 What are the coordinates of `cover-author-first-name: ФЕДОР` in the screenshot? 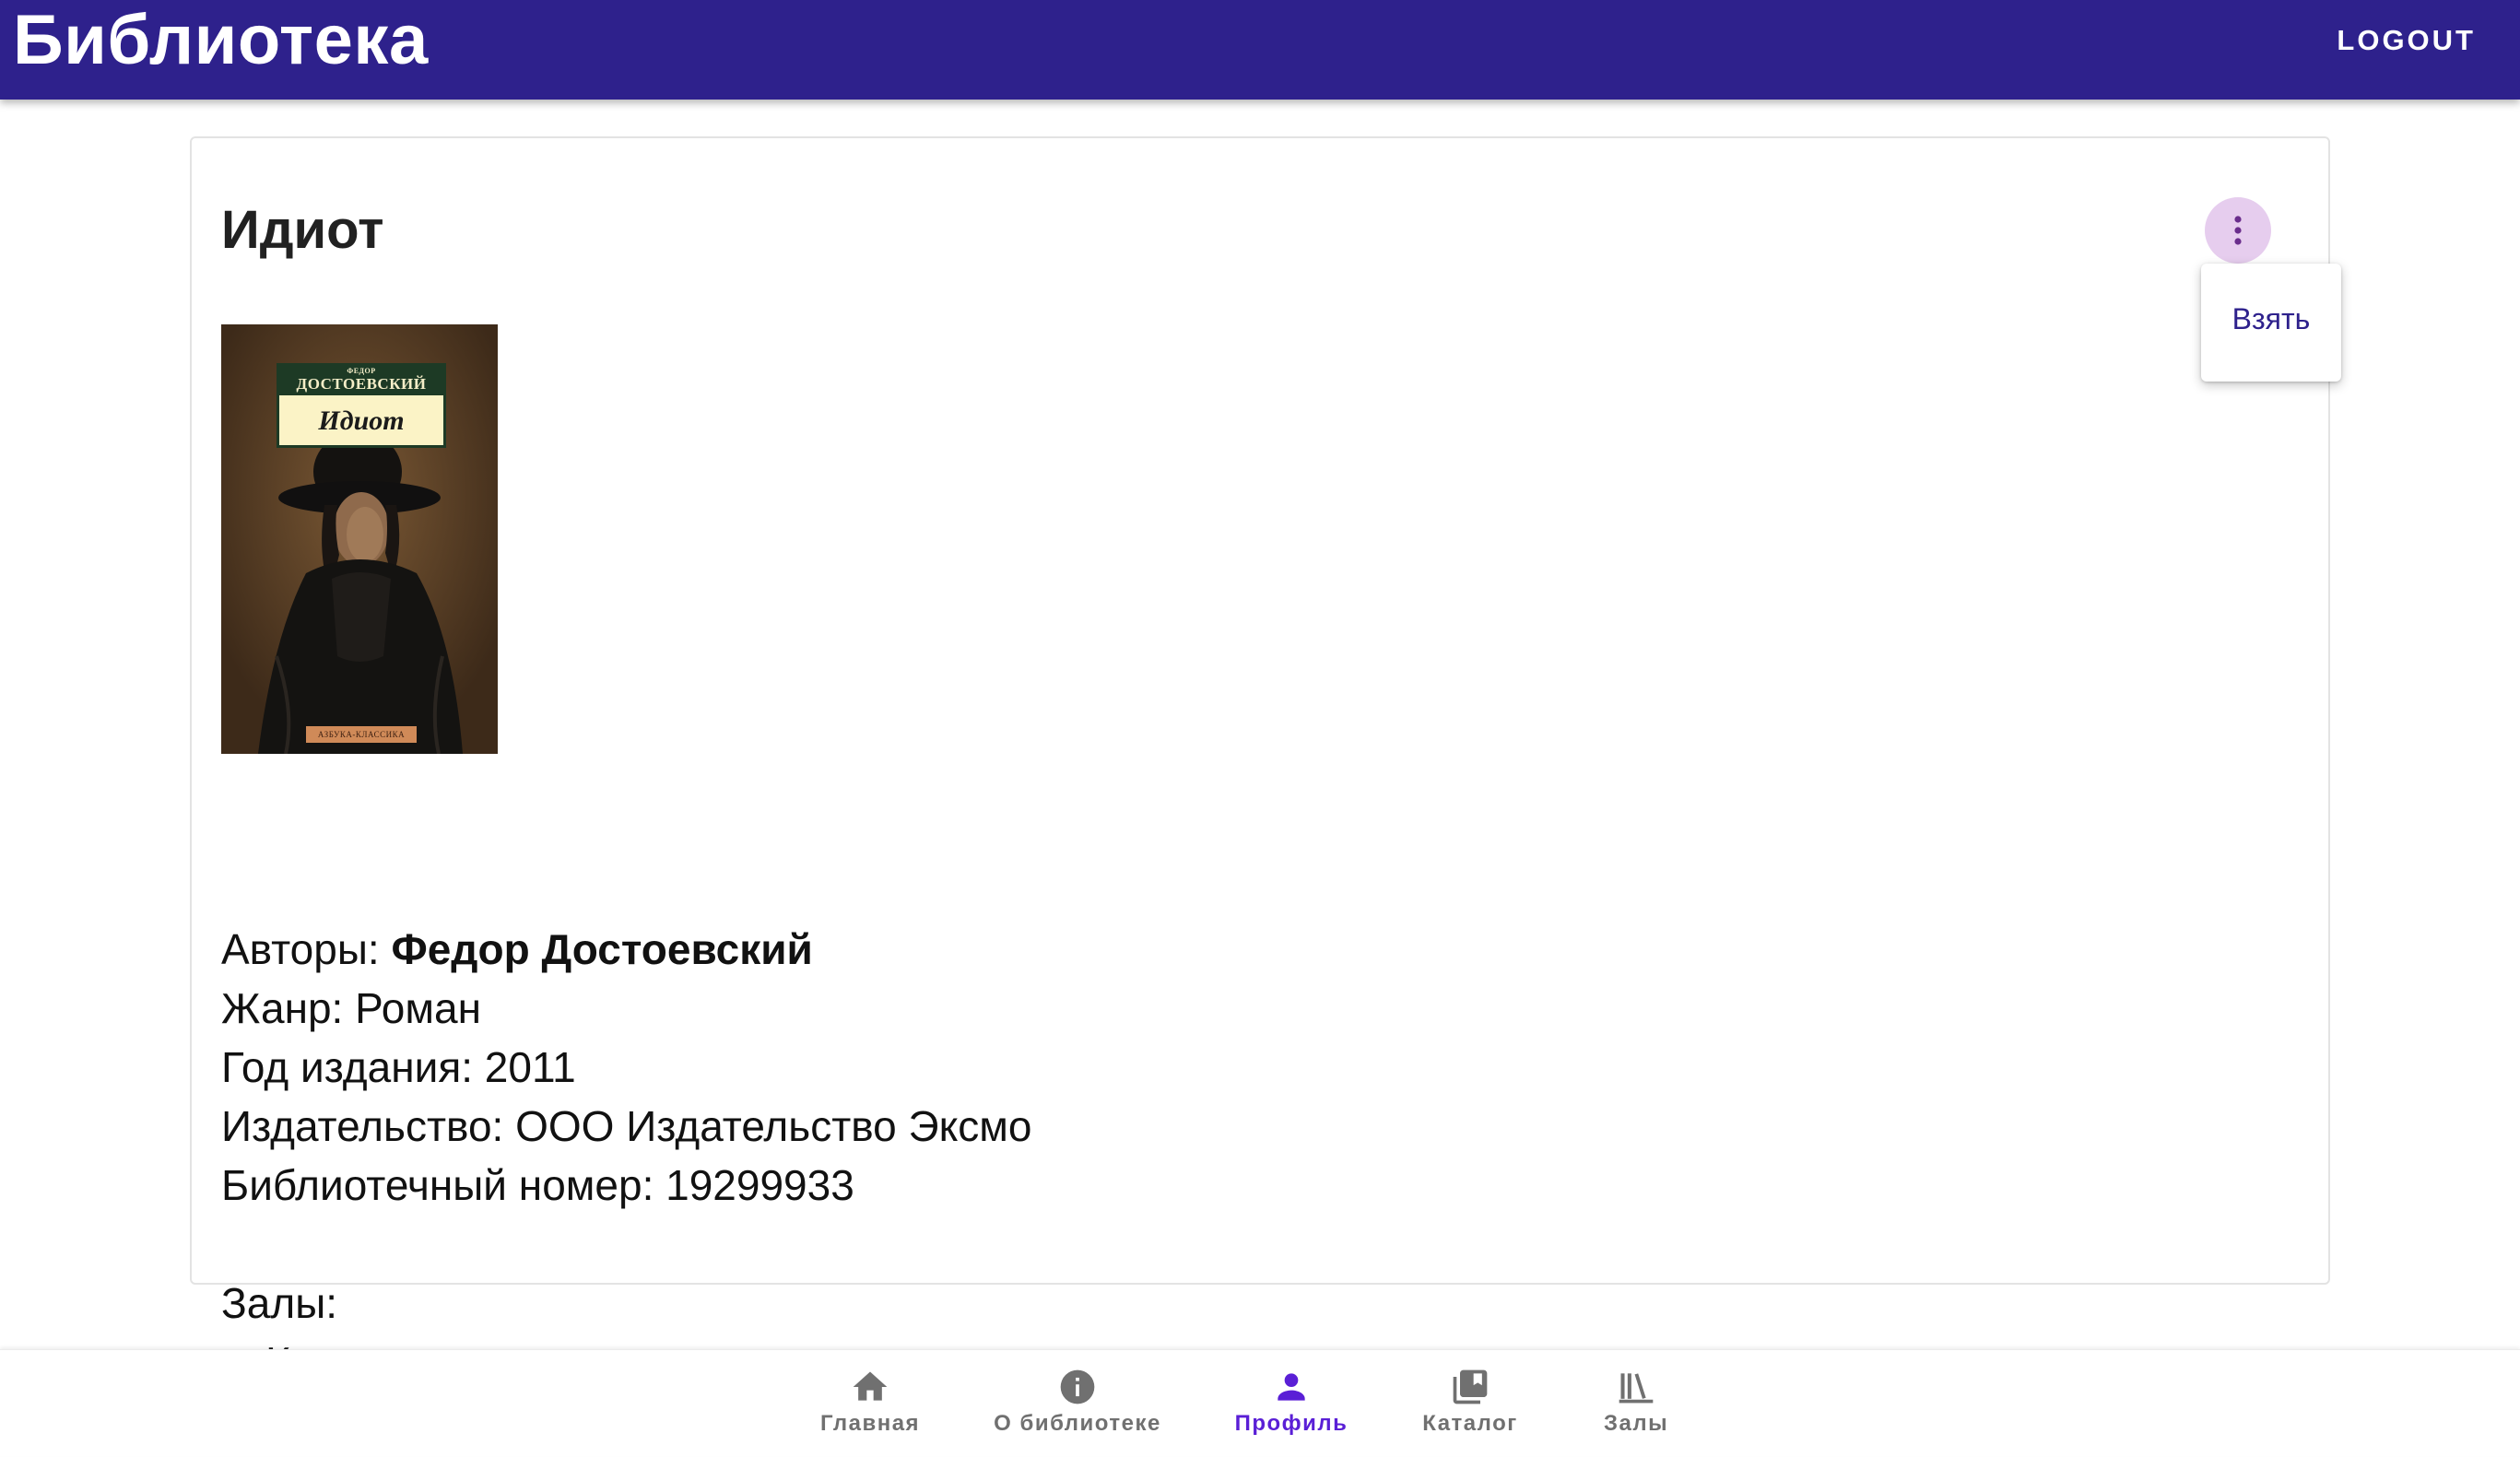 It's located at (361, 371).